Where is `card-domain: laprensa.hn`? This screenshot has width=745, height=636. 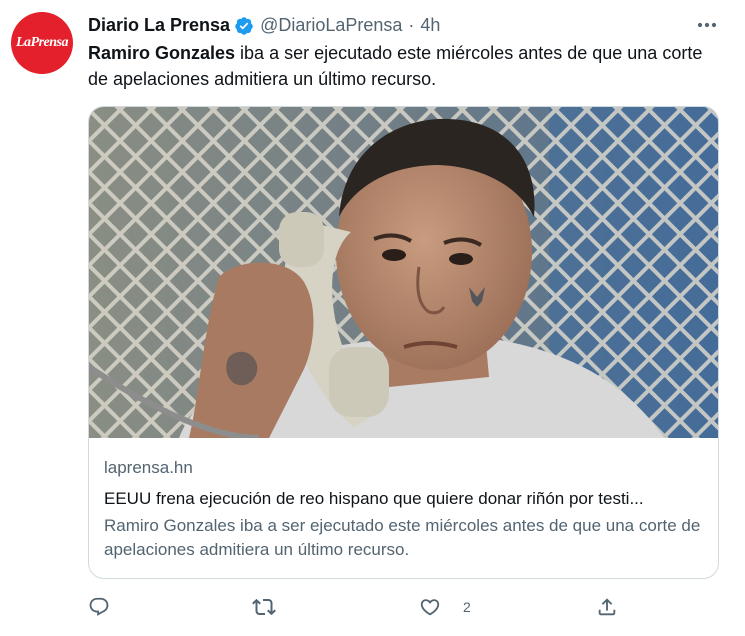 card-domain: laprensa.hn is located at coordinates (148, 467).